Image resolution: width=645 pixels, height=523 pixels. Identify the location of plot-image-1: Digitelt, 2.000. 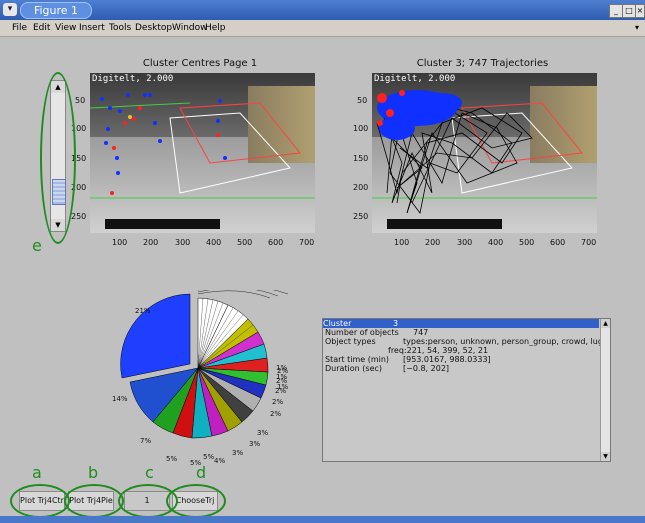
(202, 153).